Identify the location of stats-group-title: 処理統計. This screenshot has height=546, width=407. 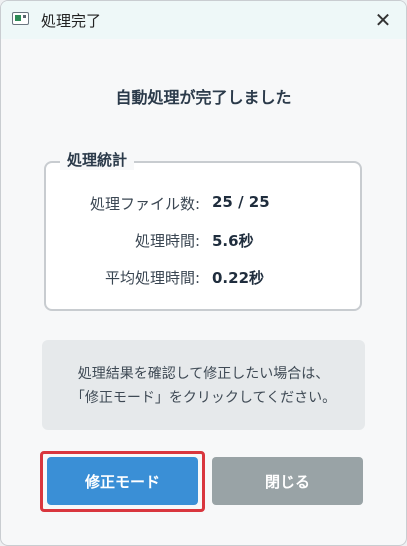
(97, 159).